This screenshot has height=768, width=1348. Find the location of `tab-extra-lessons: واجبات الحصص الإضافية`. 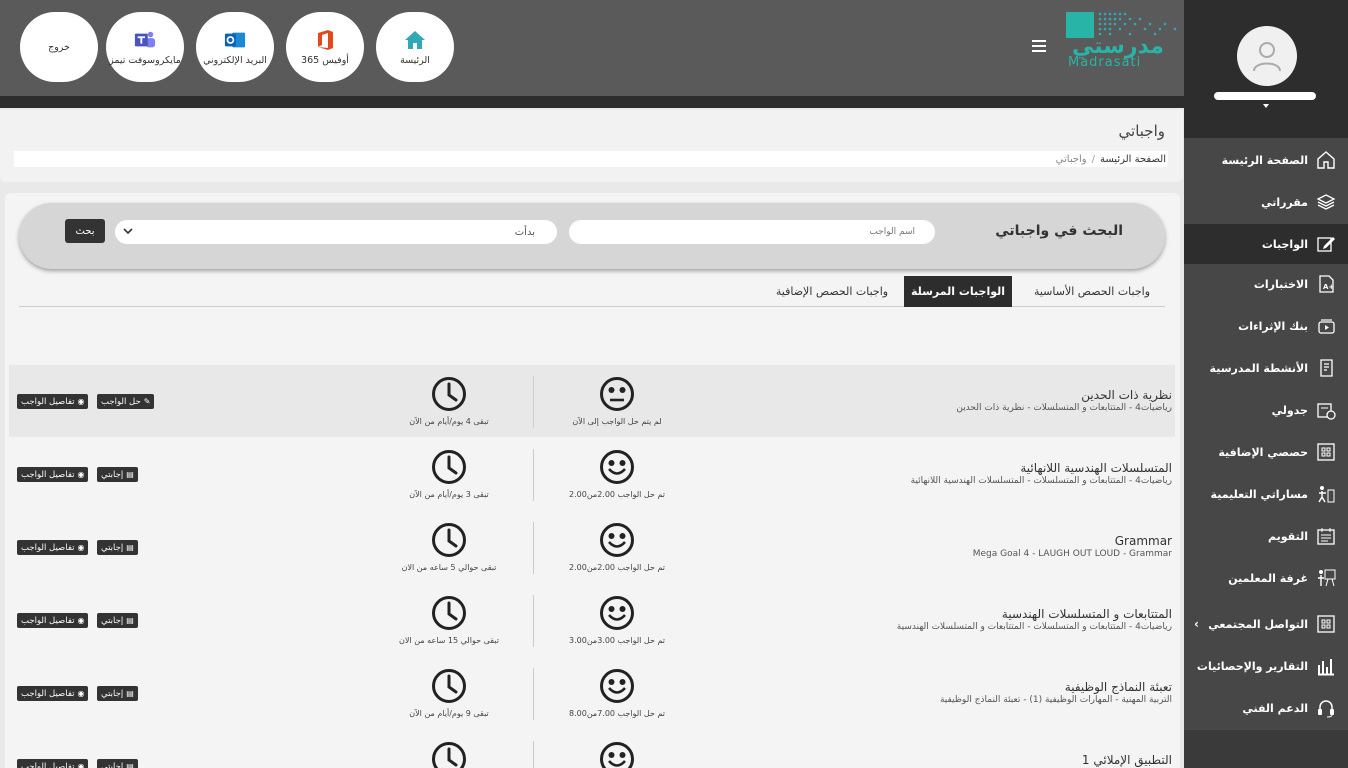

tab-extra-lessons: واجبات الحصص الإضافية is located at coordinates (832, 291).